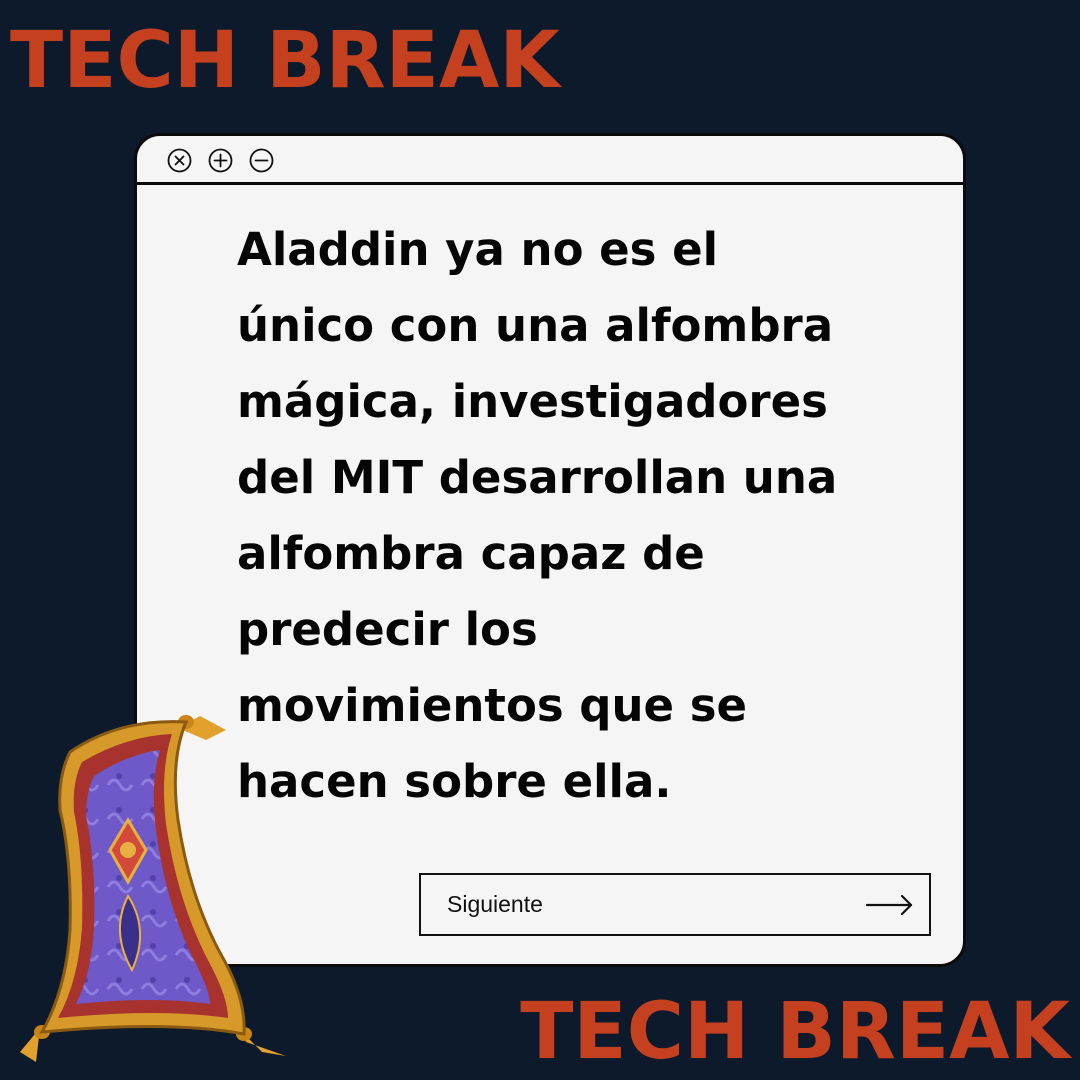 The width and height of the screenshot is (1080, 1080). Describe the element at coordinates (387, 629) in the screenshot. I see `message-line: predecir los` at that location.